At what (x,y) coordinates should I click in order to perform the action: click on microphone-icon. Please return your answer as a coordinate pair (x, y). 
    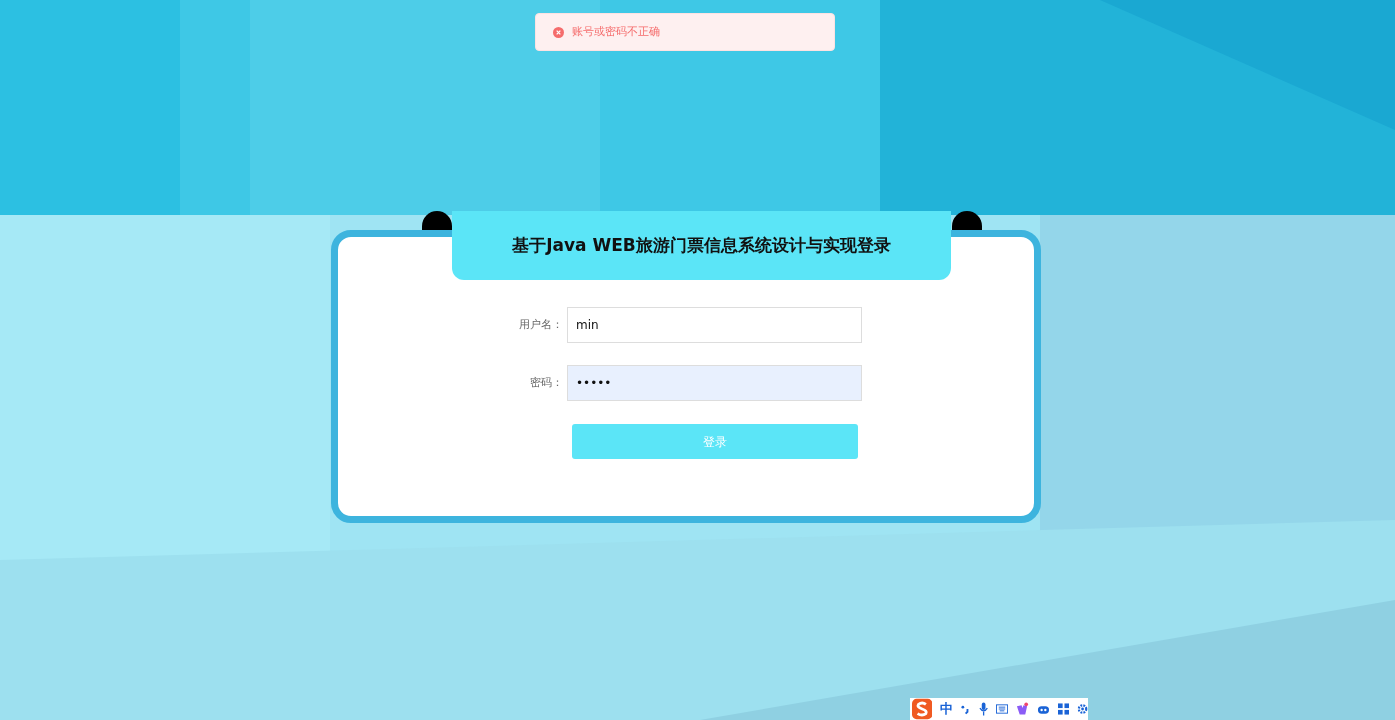
    Looking at the image, I should click on (983, 709).